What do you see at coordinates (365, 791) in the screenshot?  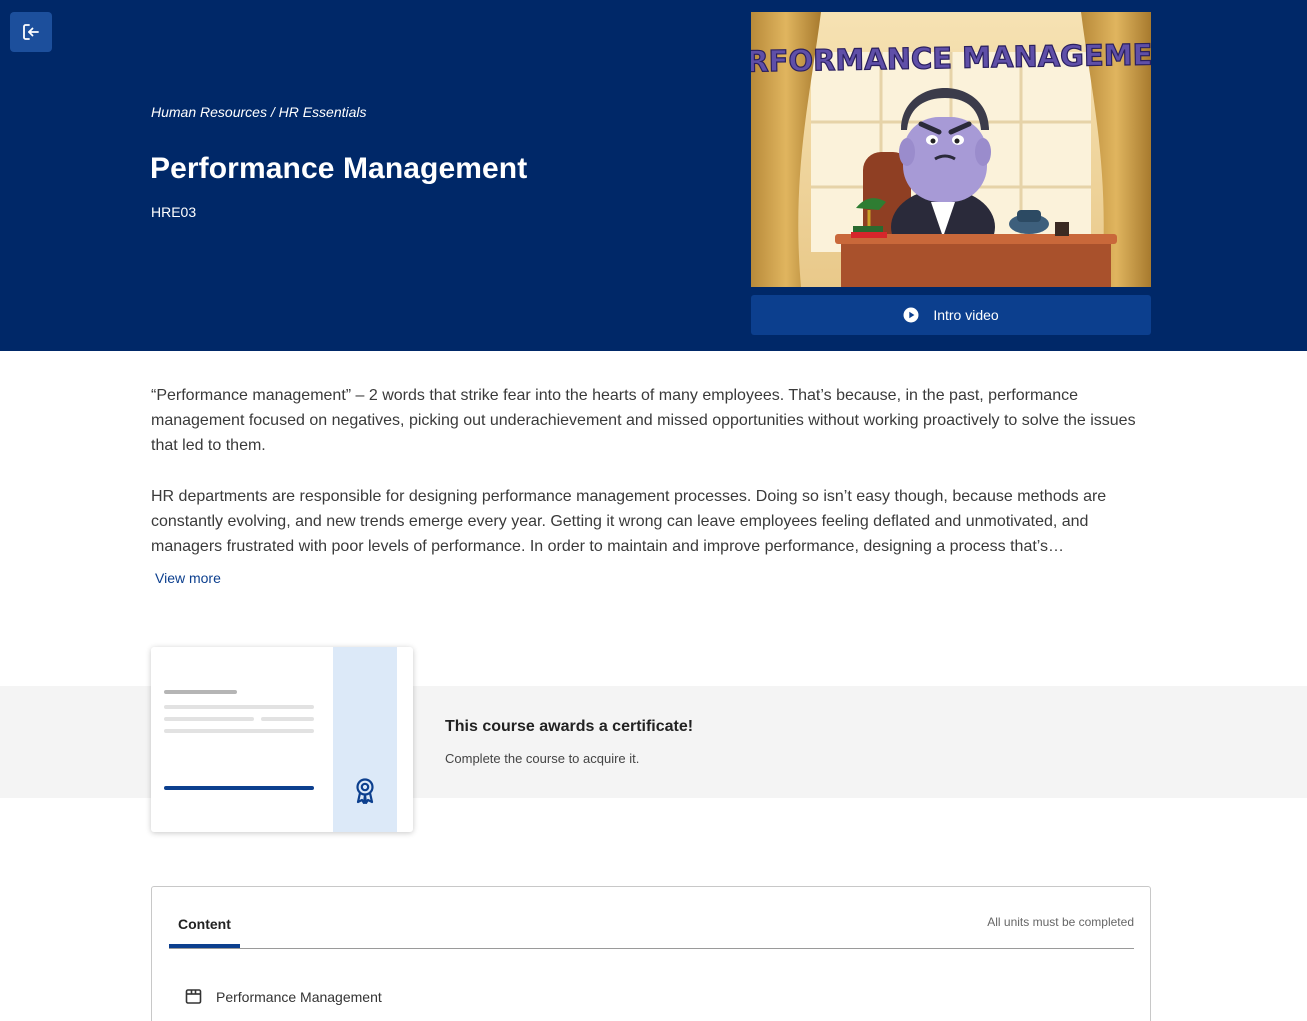 I see `award-ribbon-icon` at bounding box center [365, 791].